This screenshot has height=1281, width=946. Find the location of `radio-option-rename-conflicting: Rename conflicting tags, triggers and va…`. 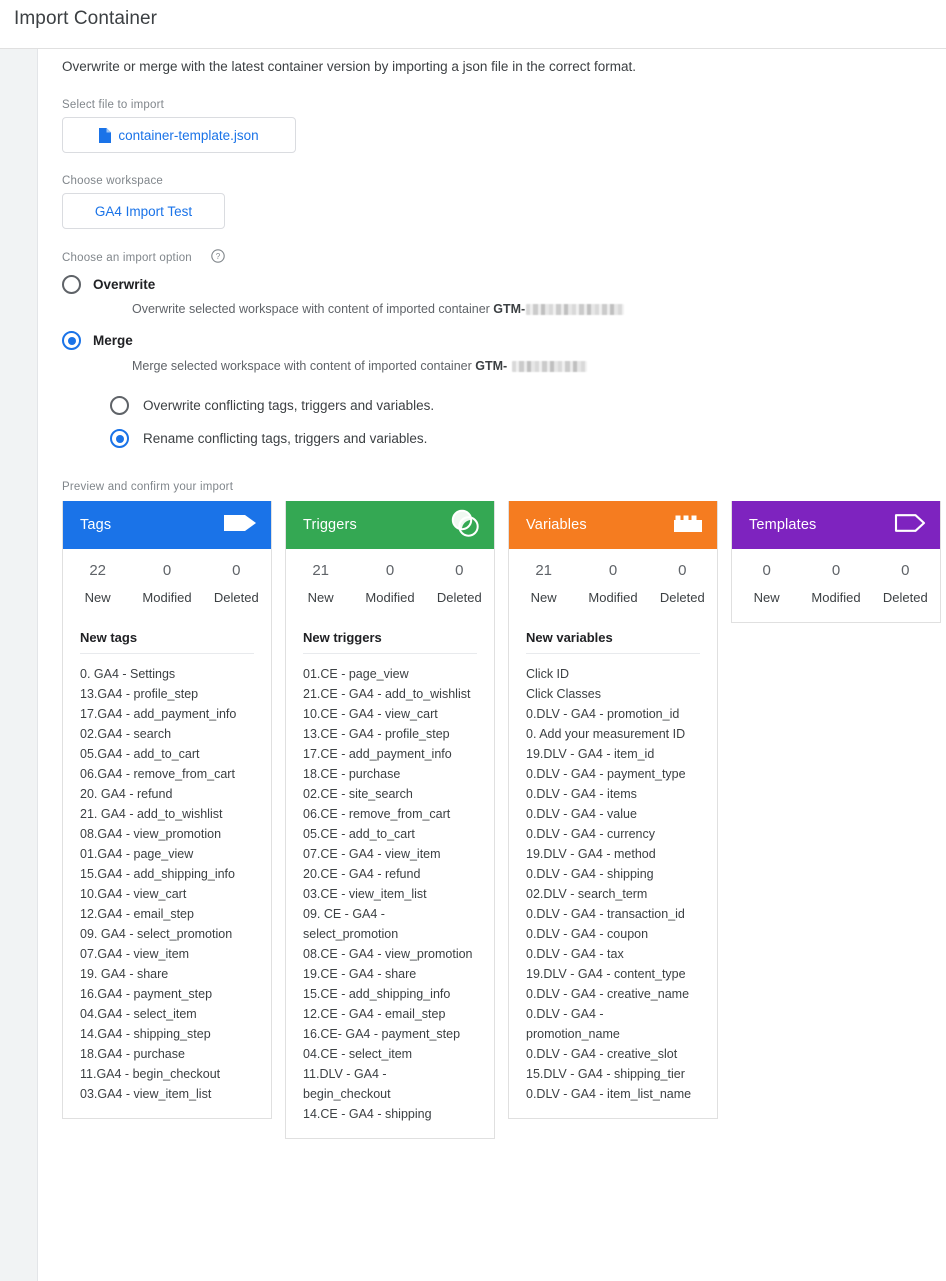

radio-option-rename-conflicting: Rename conflicting tags, triggers and va… is located at coordinates (268, 438).